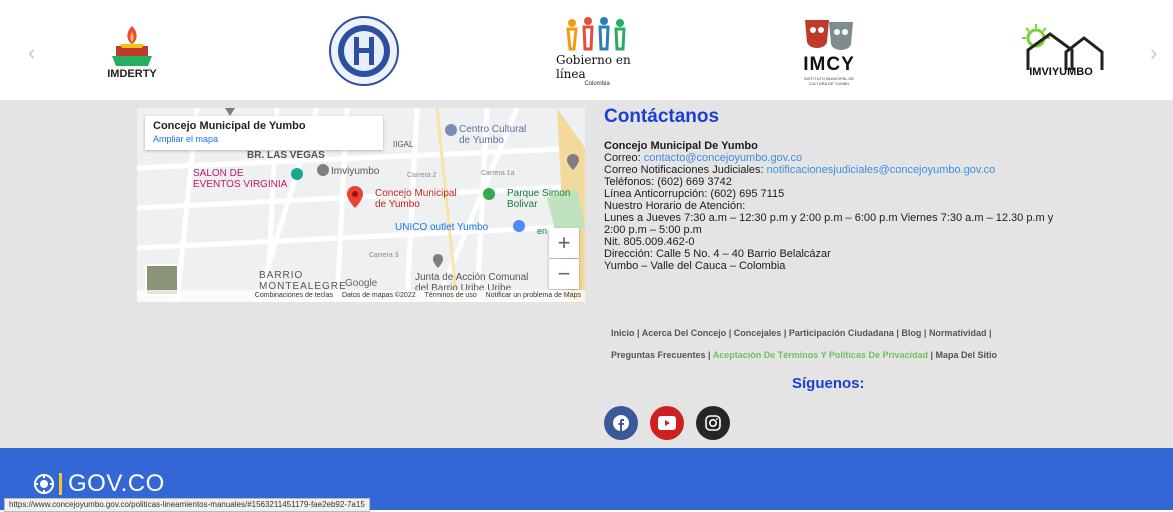 Image resolution: width=1173 pixels, height=512 pixels. What do you see at coordinates (564, 243) in the screenshot?
I see `zoom-in-button: +` at bounding box center [564, 243].